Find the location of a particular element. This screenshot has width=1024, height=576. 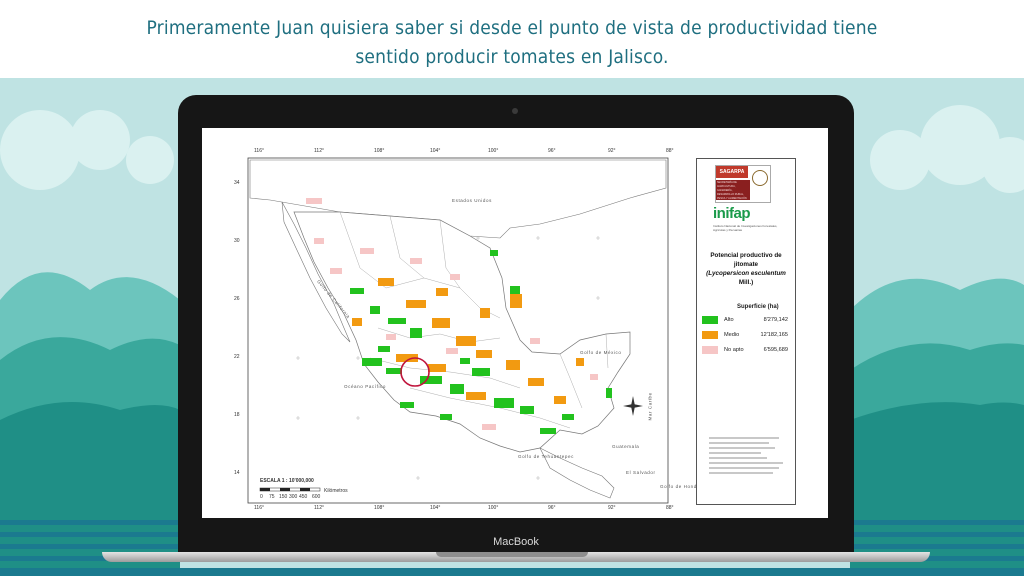

legend-item: Alto 8'279,142 is located at coordinates (747, 321).